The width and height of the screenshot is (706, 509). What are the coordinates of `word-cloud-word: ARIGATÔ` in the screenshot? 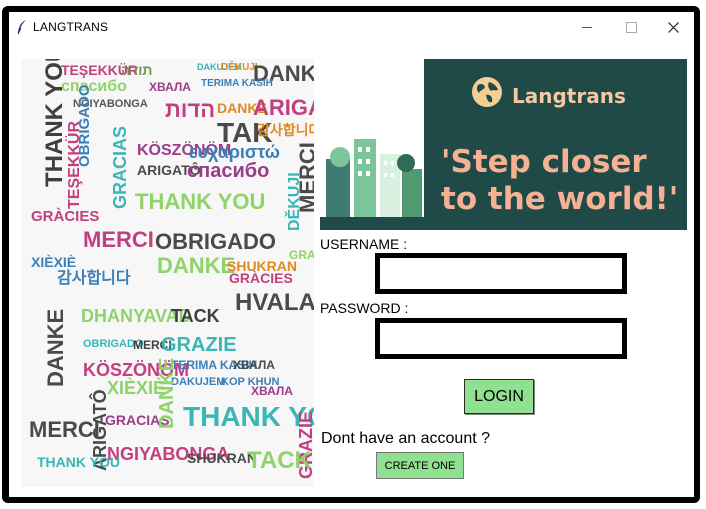 It's located at (283, 107).